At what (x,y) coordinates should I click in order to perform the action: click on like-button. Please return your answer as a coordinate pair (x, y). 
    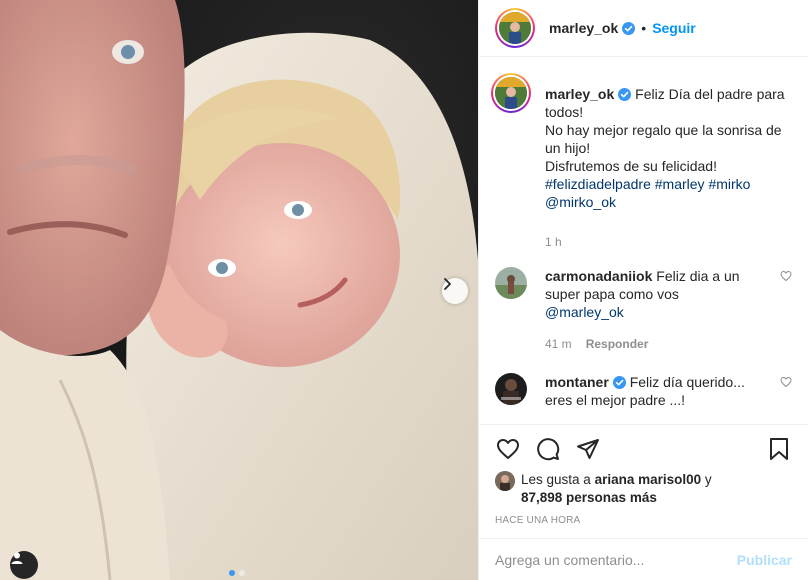
    Looking at the image, I should click on (508, 449).